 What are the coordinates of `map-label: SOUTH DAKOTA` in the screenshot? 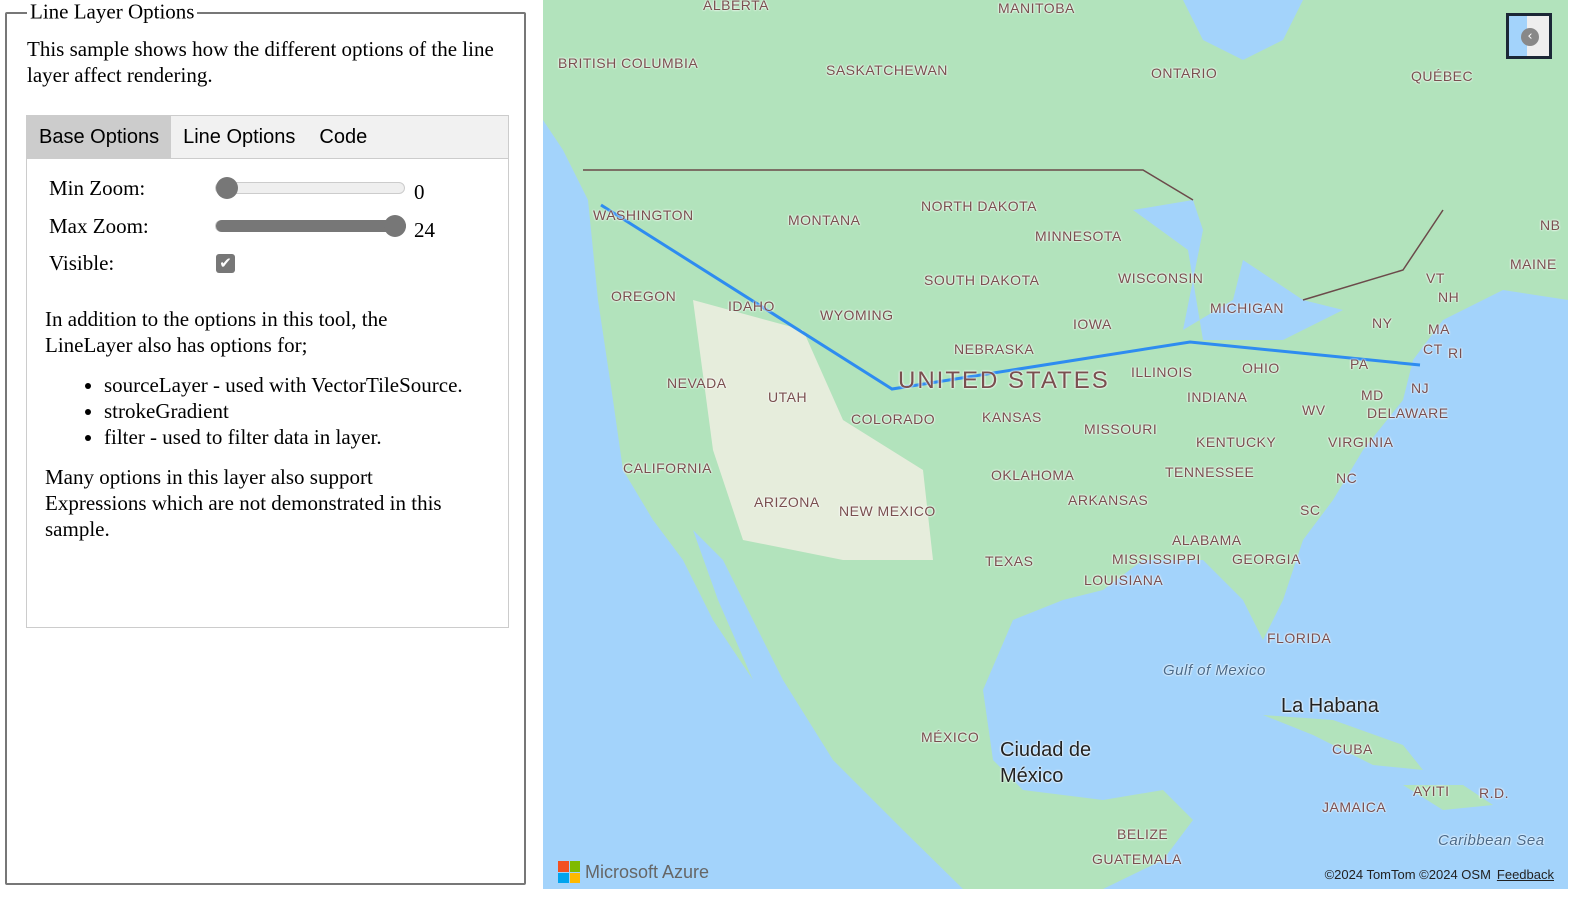 It's located at (982, 280).